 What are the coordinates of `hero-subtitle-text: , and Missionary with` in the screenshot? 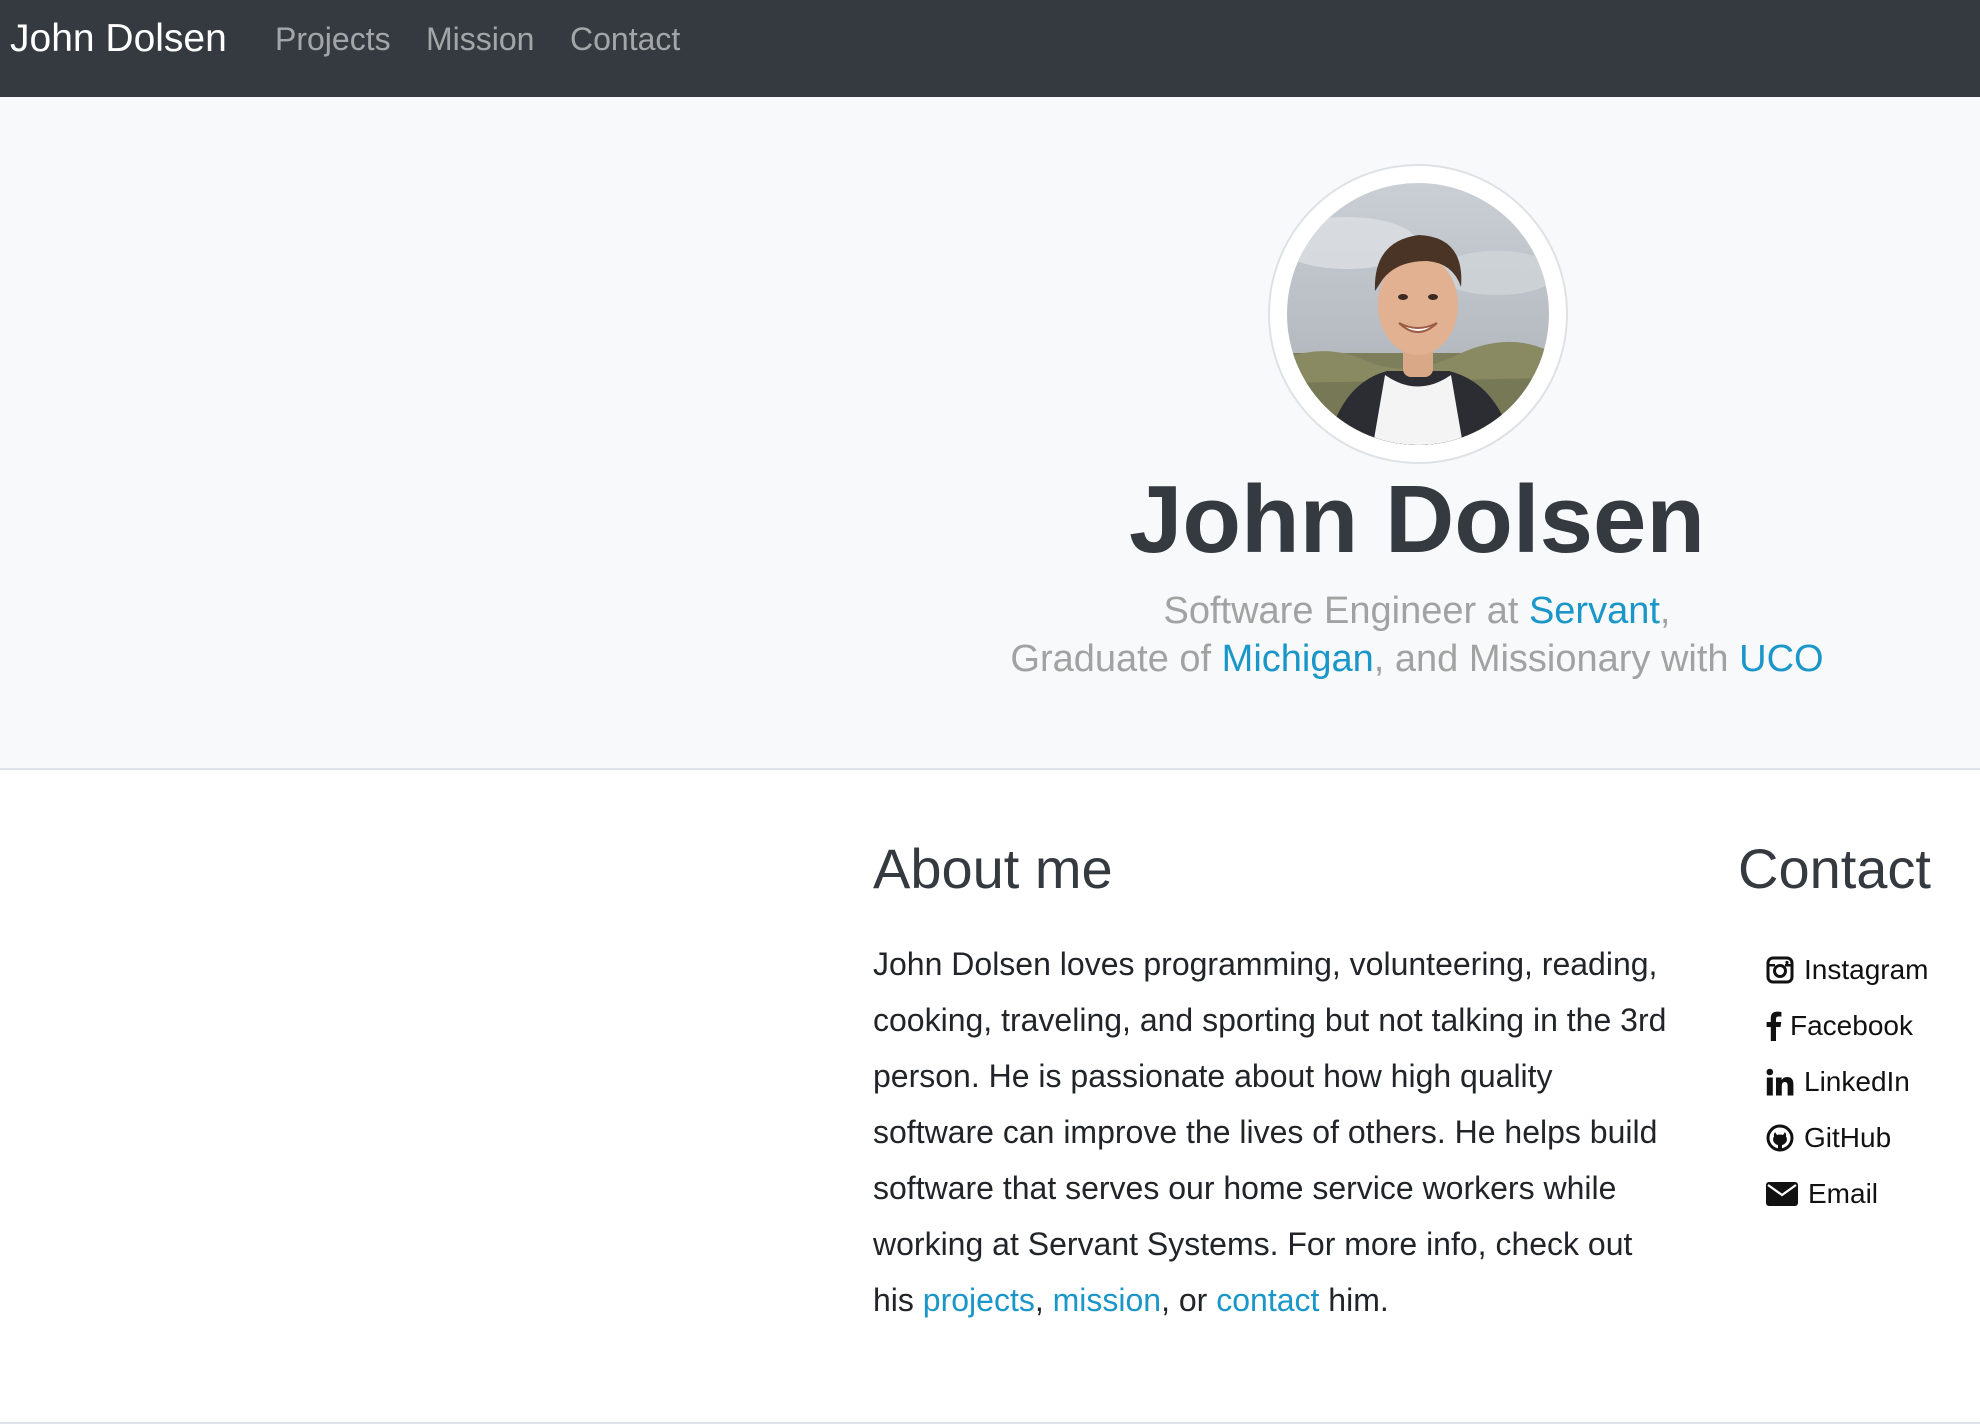 It's located at (1556, 659).